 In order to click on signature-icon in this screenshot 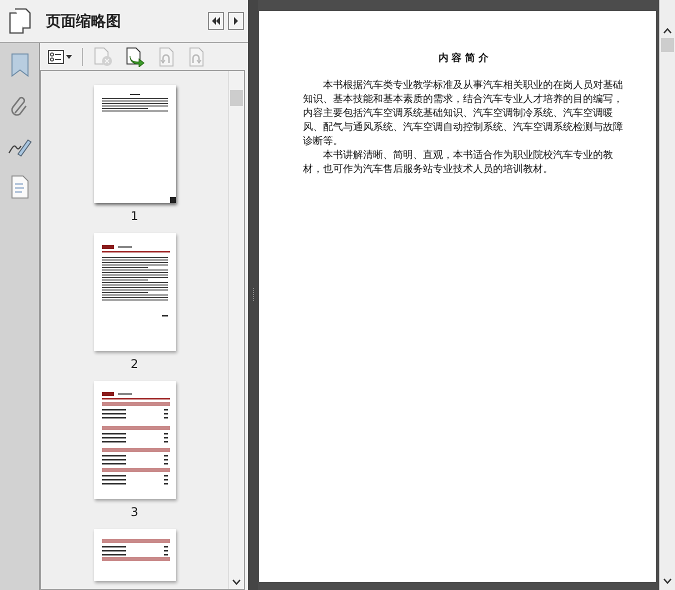, I will do `click(20, 147)`.